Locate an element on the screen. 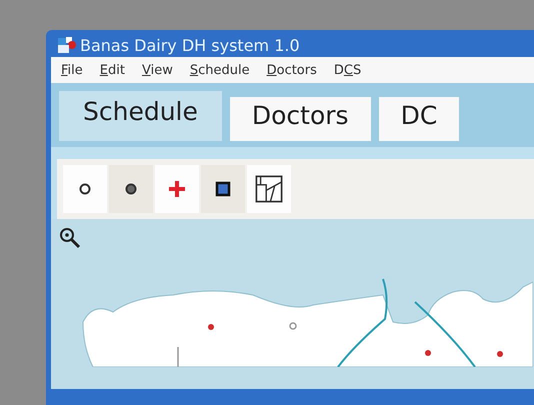  app-logo-icon is located at coordinates (67, 45).